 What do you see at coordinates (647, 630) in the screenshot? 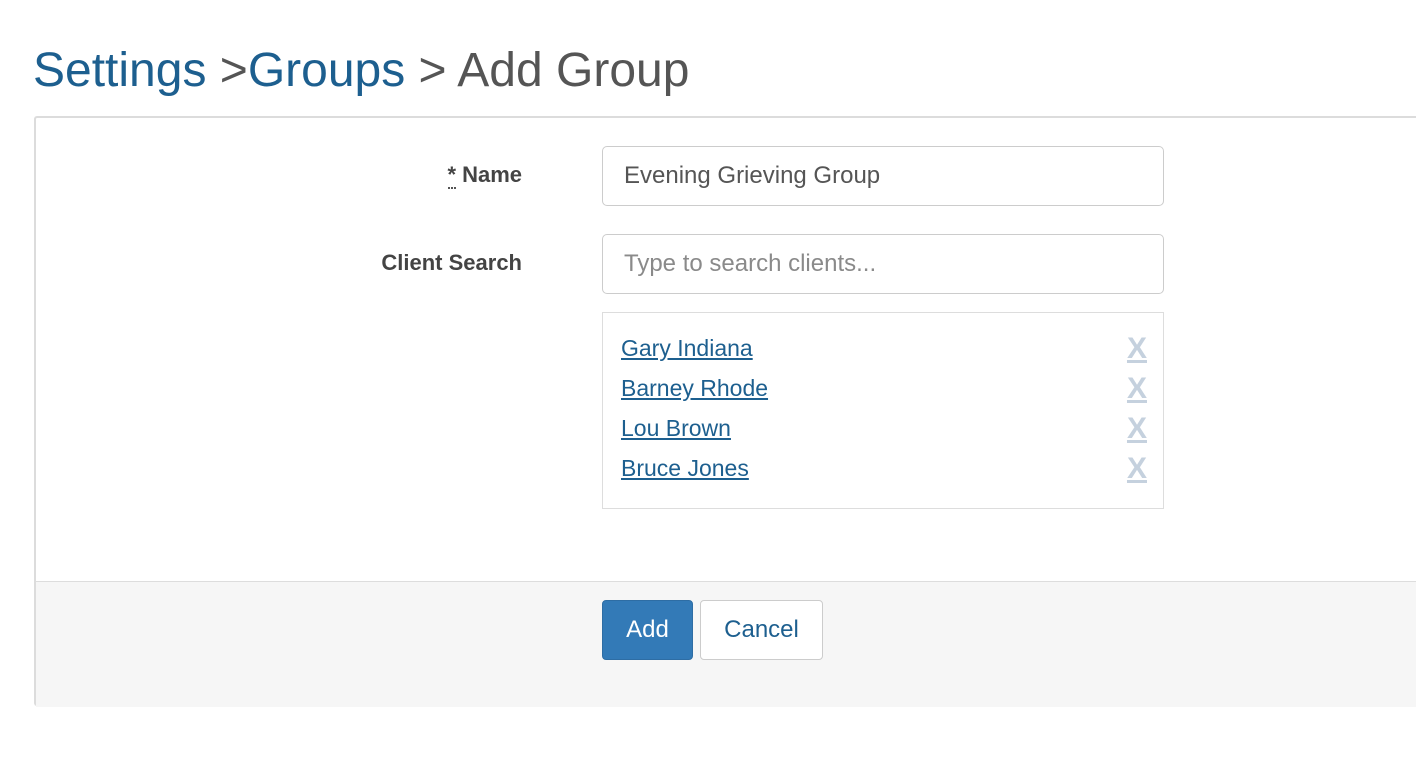
I see `add-button: Add` at bounding box center [647, 630].